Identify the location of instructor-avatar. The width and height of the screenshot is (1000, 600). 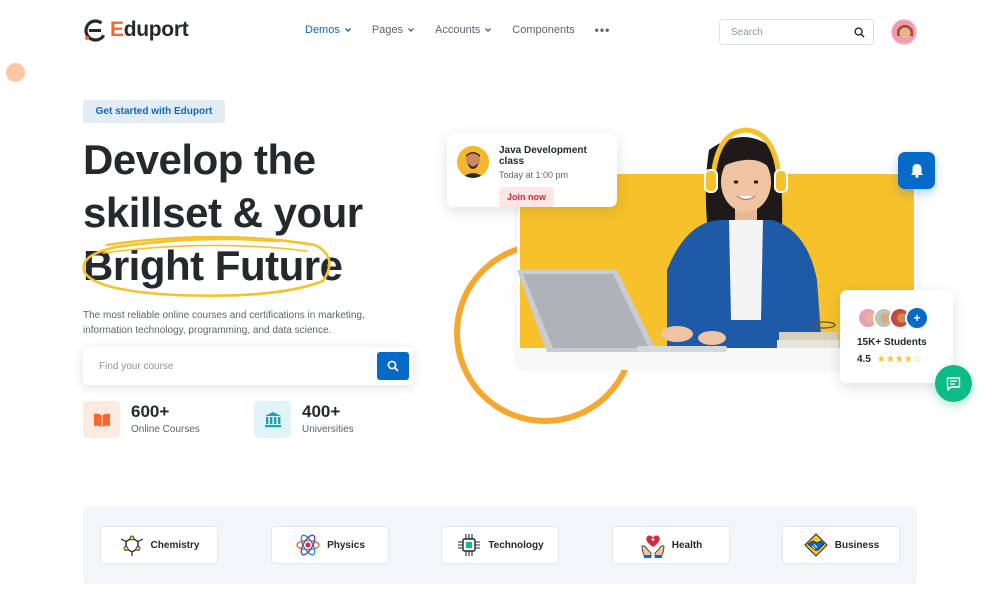
(473, 162).